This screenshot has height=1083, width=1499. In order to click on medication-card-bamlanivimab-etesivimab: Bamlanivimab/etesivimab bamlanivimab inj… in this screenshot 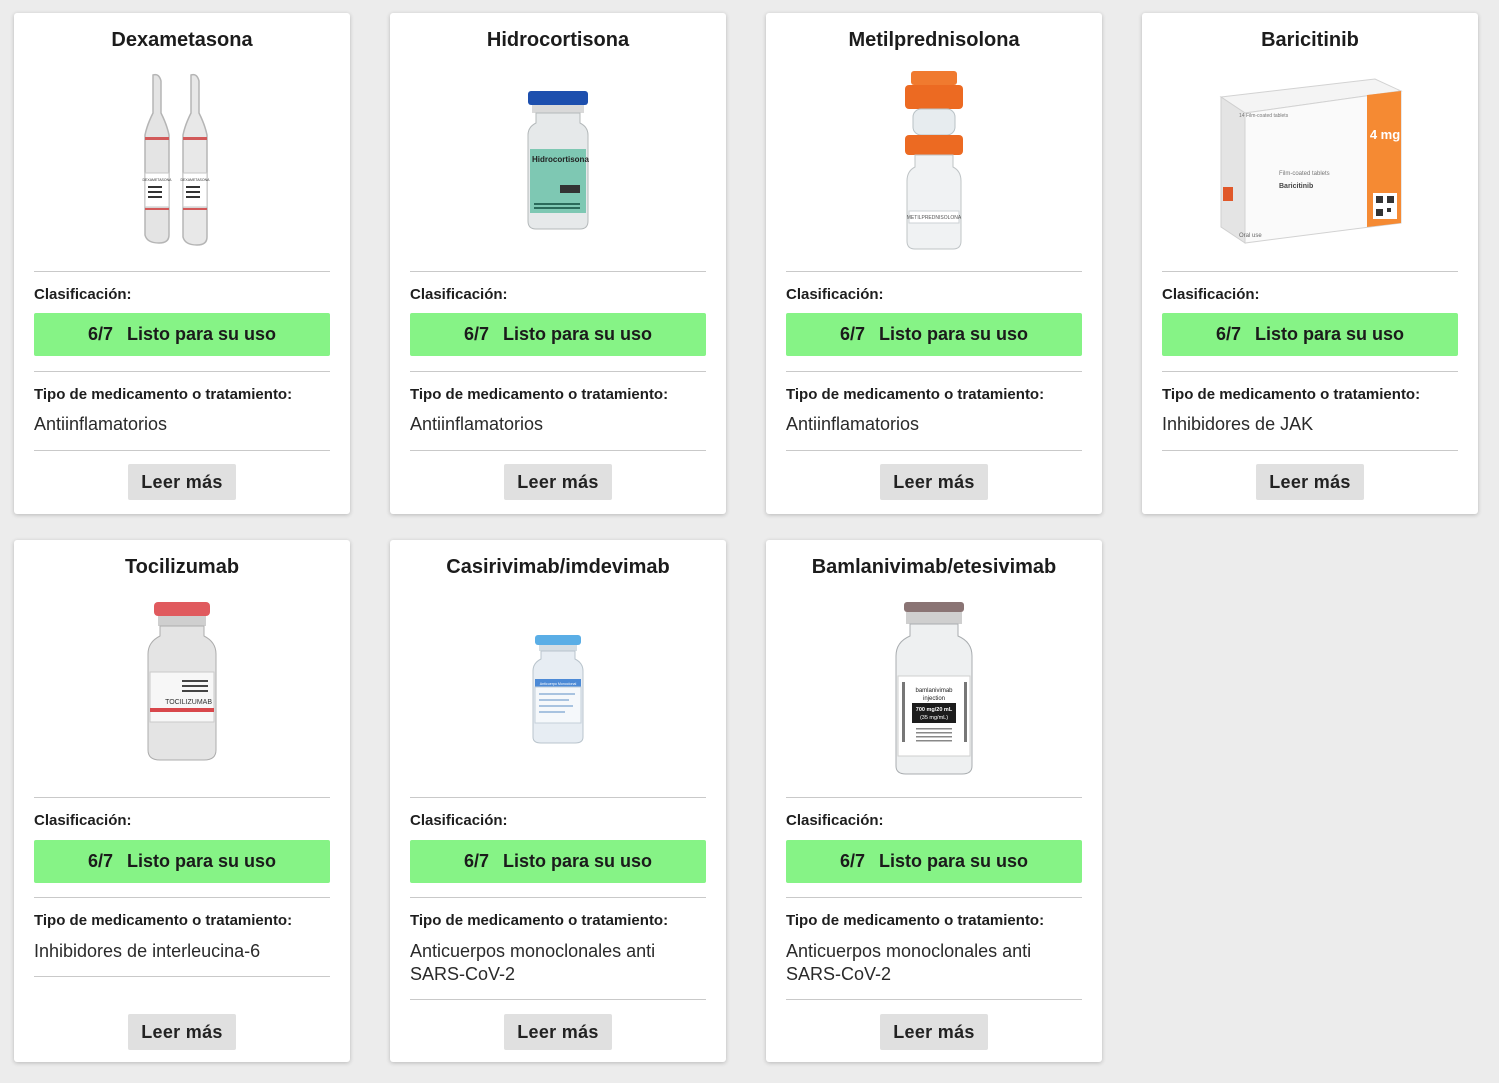, I will do `click(934, 801)`.